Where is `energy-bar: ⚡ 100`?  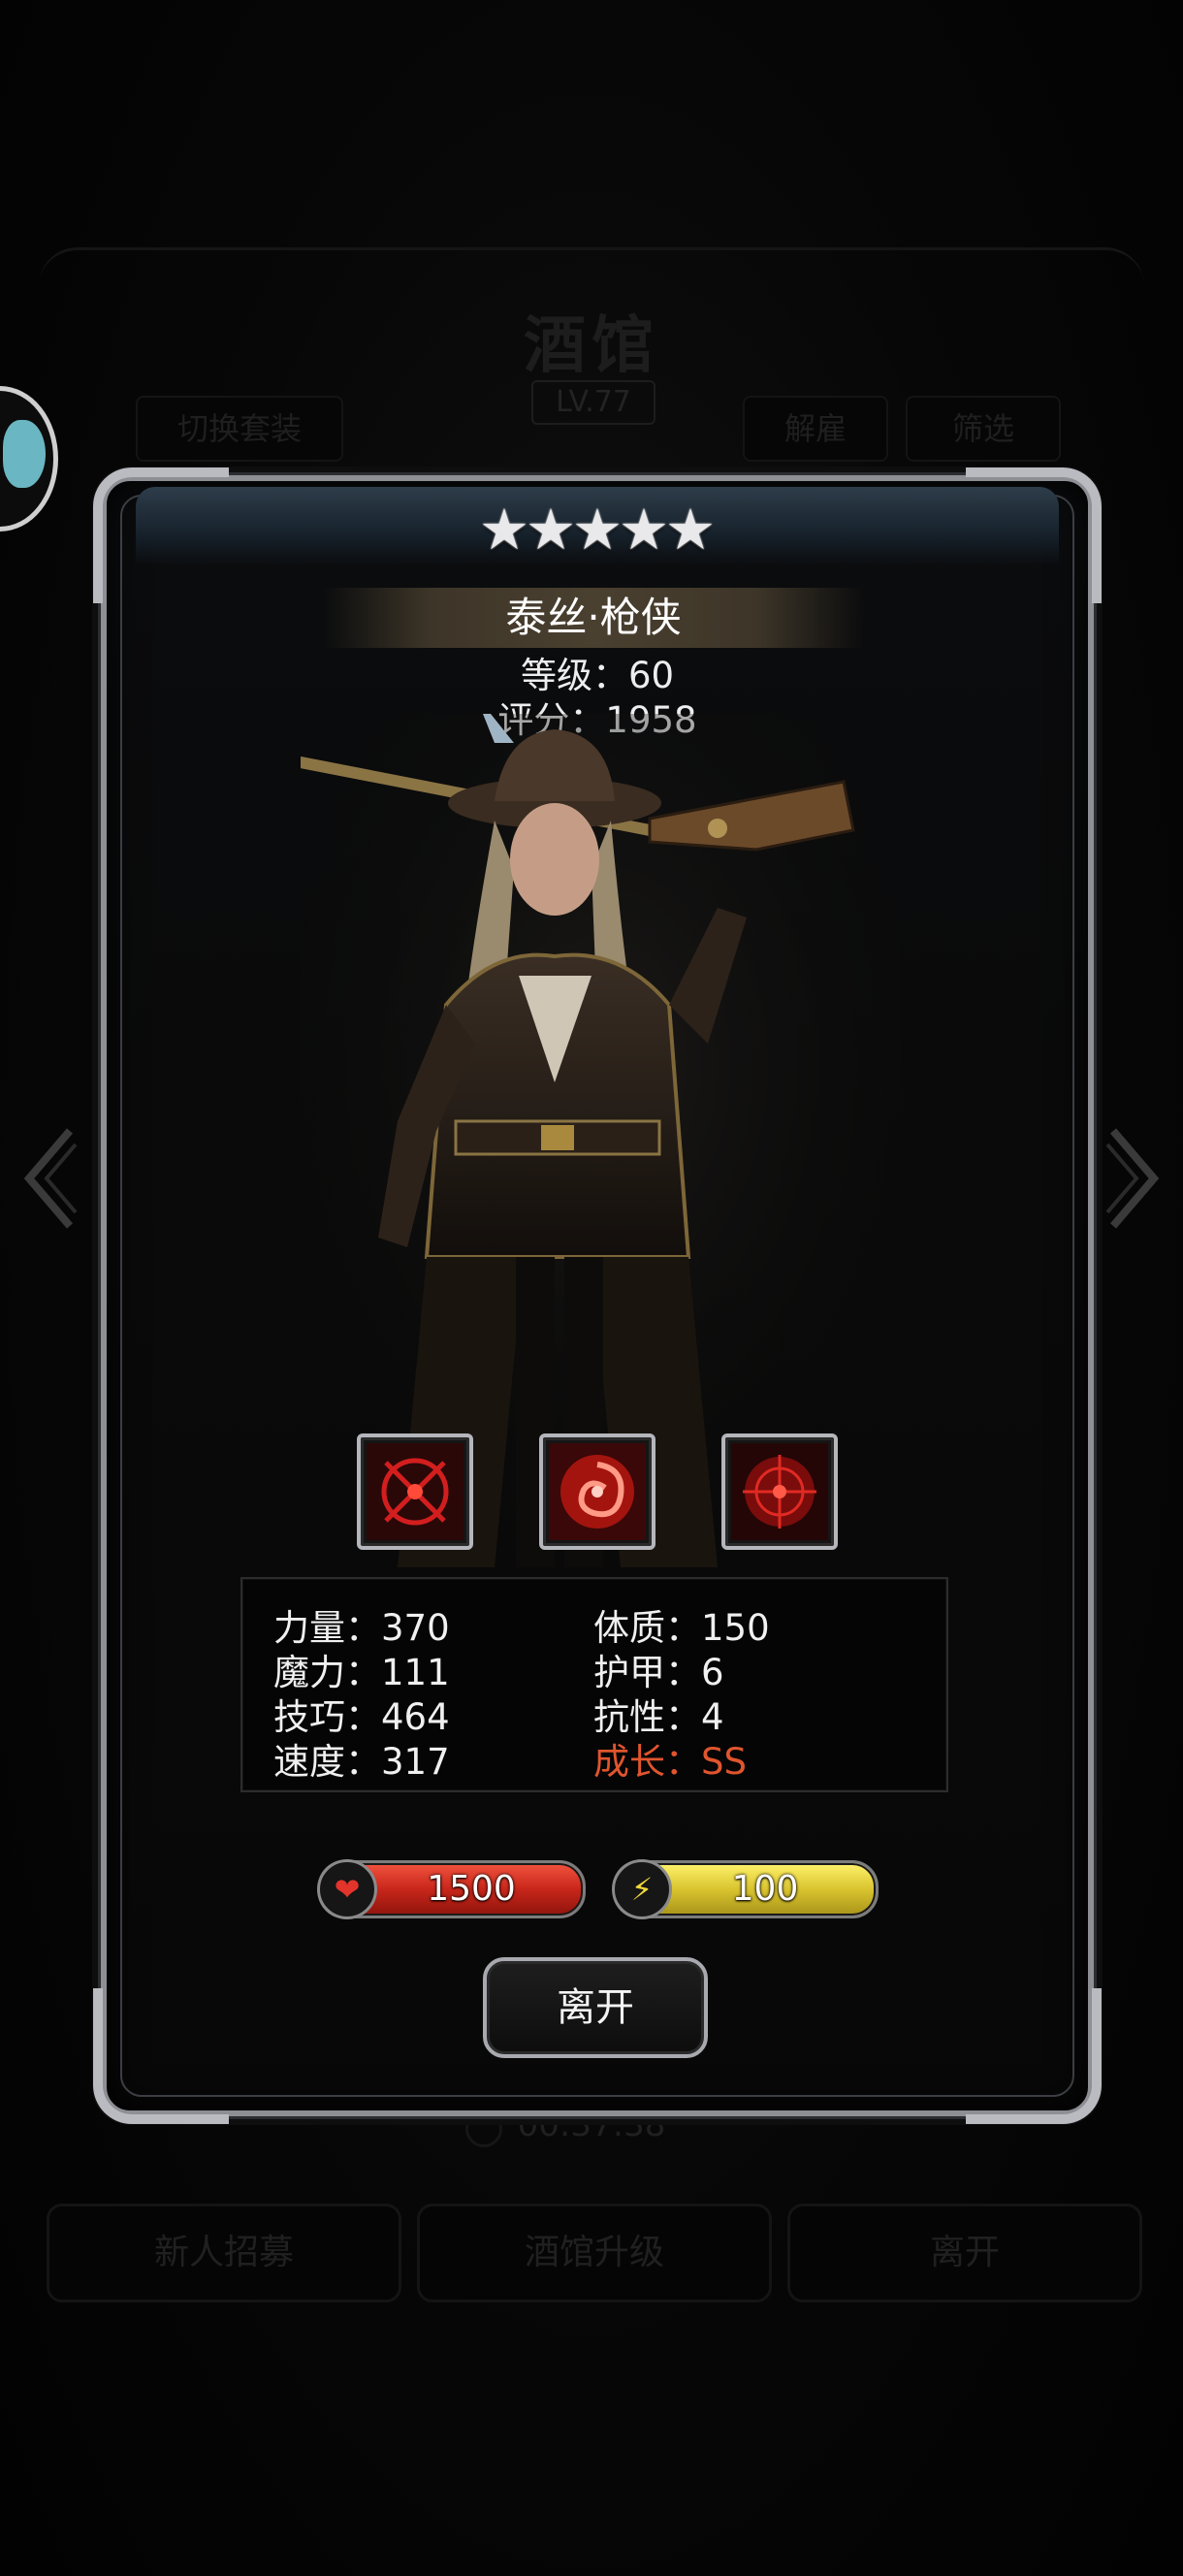 energy-bar: ⚡ 100 is located at coordinates (745, 1889).